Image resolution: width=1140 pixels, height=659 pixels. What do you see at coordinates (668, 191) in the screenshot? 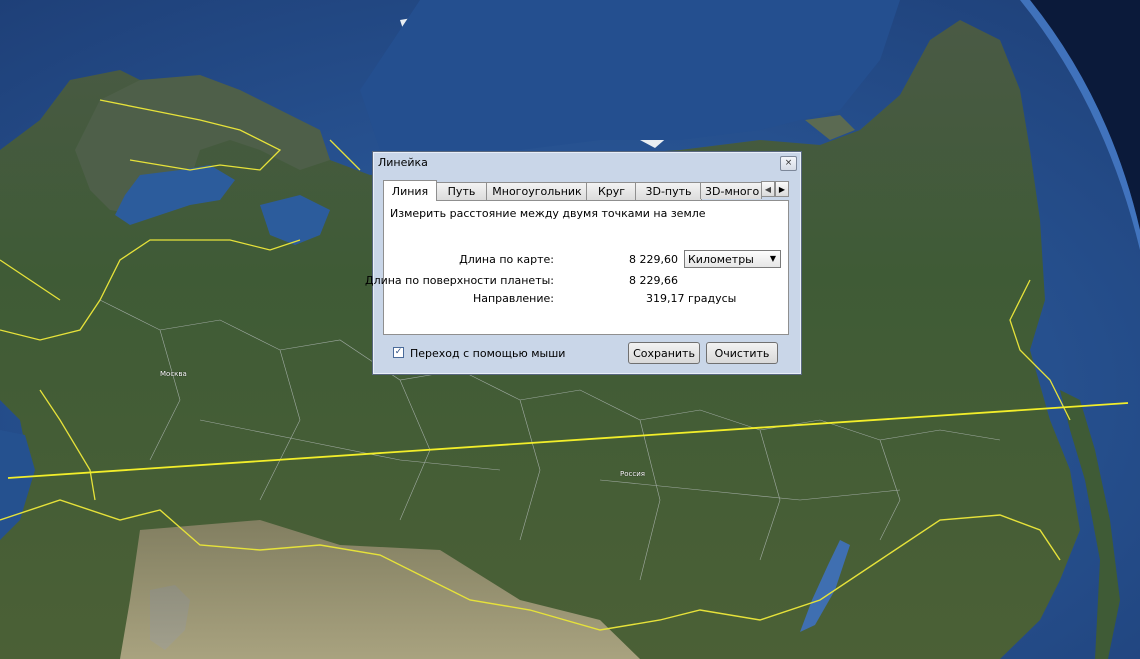
I see `tab-3d-path: 3D-путь` at bounding box center [668, 191].